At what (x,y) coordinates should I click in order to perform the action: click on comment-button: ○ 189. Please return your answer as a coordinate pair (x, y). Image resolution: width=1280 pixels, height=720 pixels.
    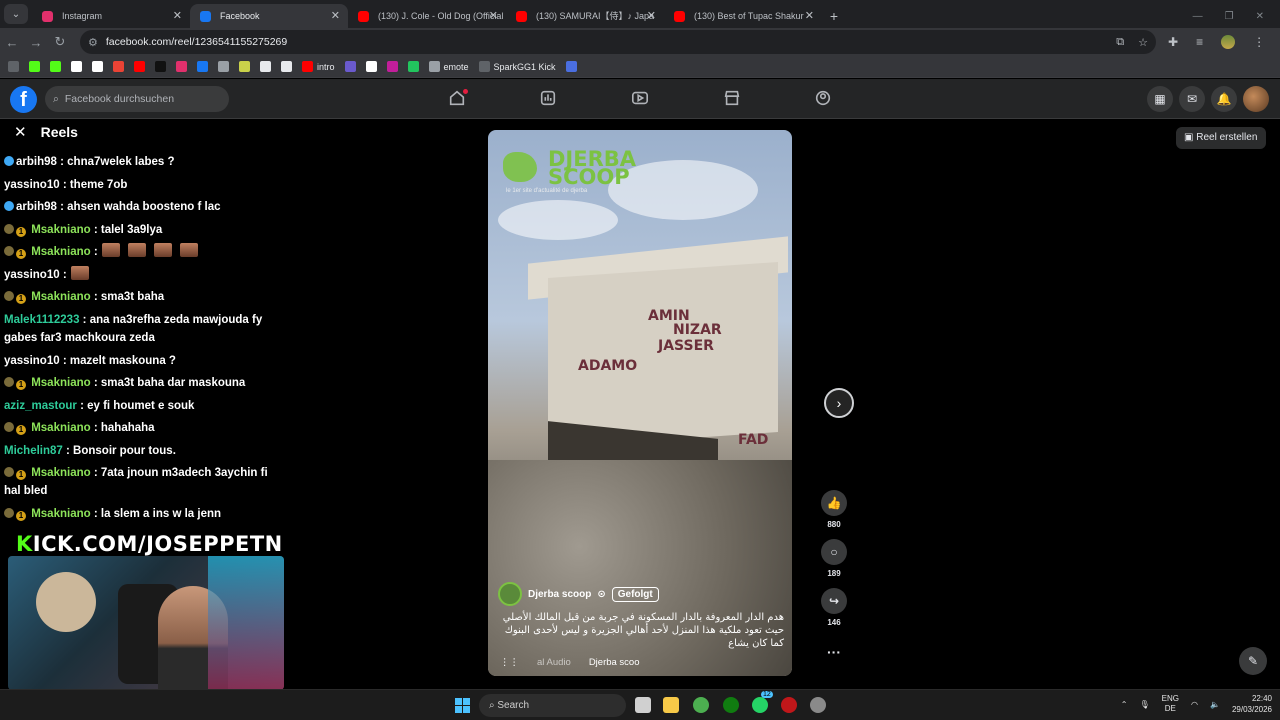
    Looking at the image, I should click on (834, 558).